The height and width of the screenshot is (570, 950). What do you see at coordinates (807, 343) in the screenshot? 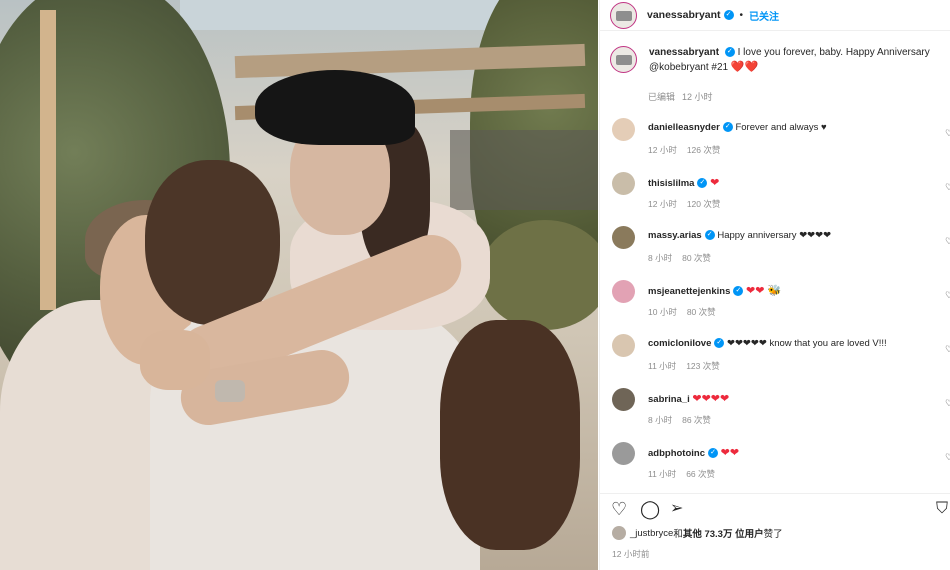
I see `comment-text: ❤❤❤❤❤ know that you are loved V!!!` at bounding box center [807, 343].